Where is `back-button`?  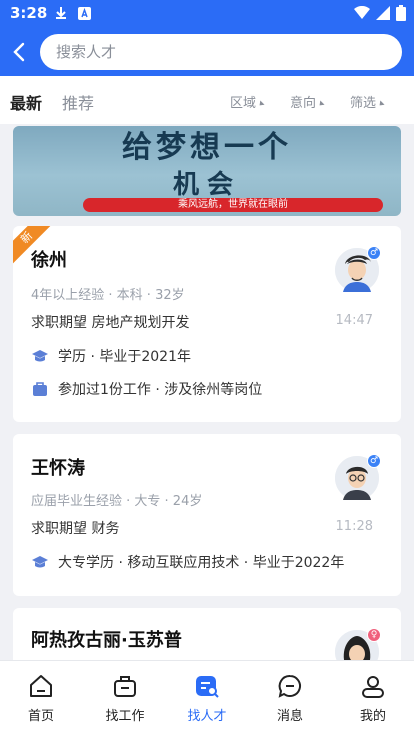 back-button is located at coordinates (19, 52).